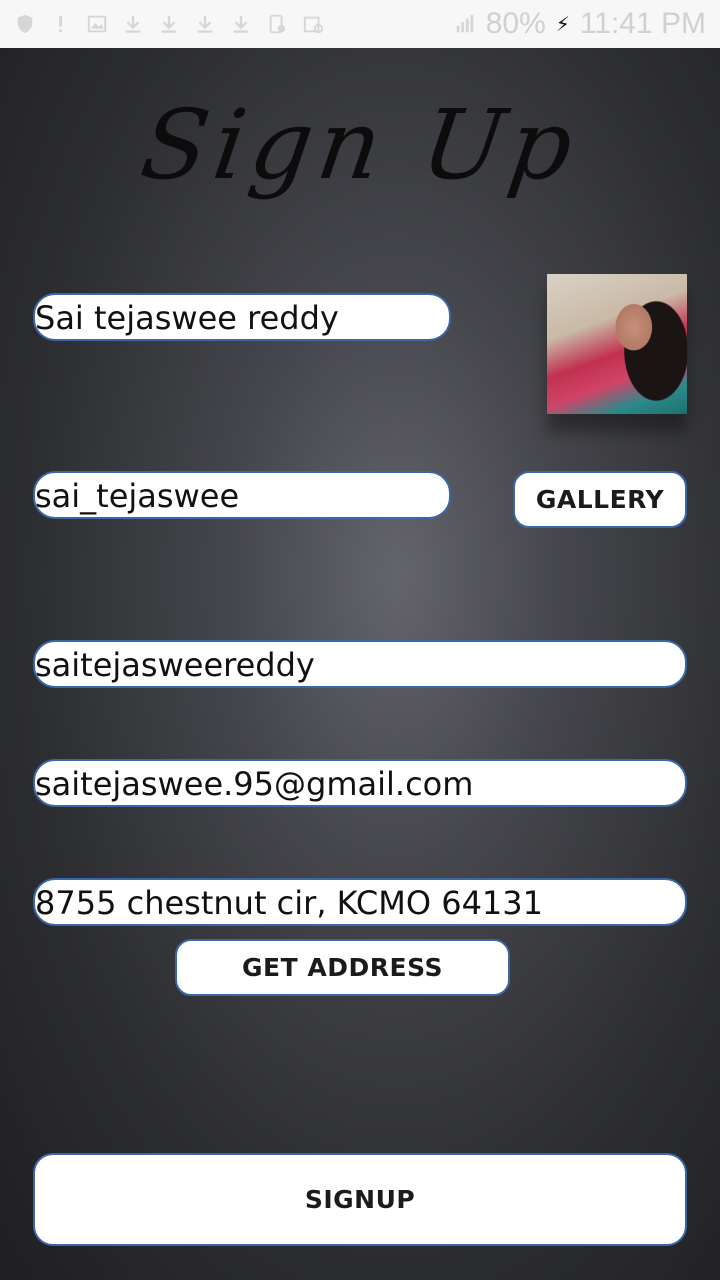 The image size is (720, 1280). I want to click on image-edit-icon, so click(313, 24).